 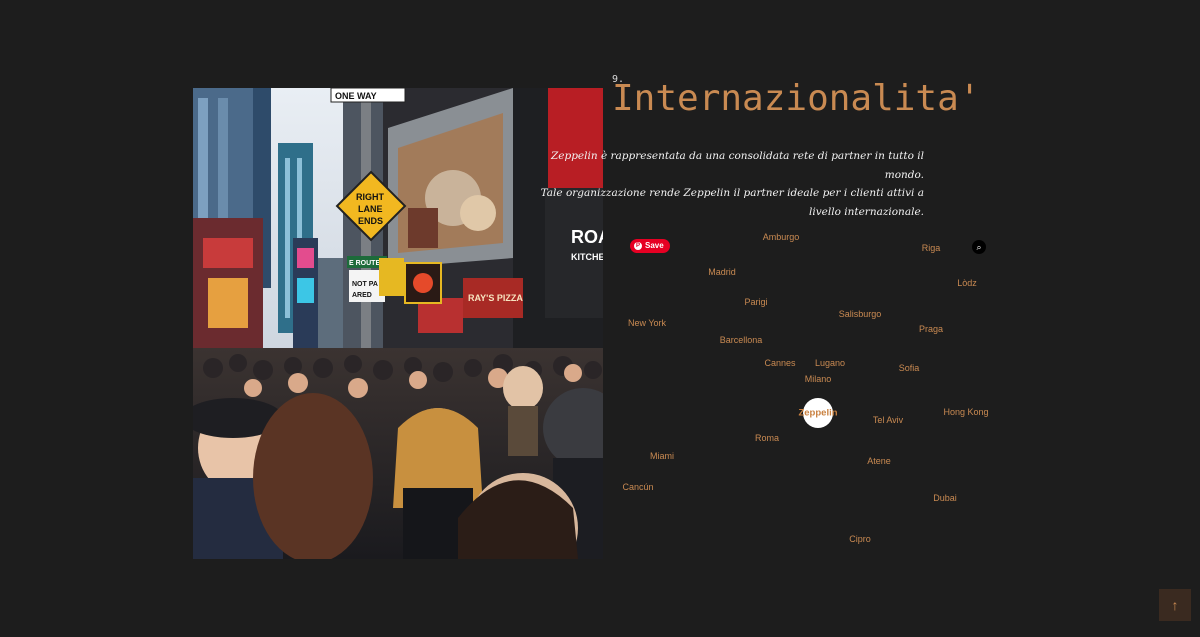 What do you see at coordinates (830, 363) in the screenshot?
I see `city-lugano: Lugano` at bounding box center [830, 363].